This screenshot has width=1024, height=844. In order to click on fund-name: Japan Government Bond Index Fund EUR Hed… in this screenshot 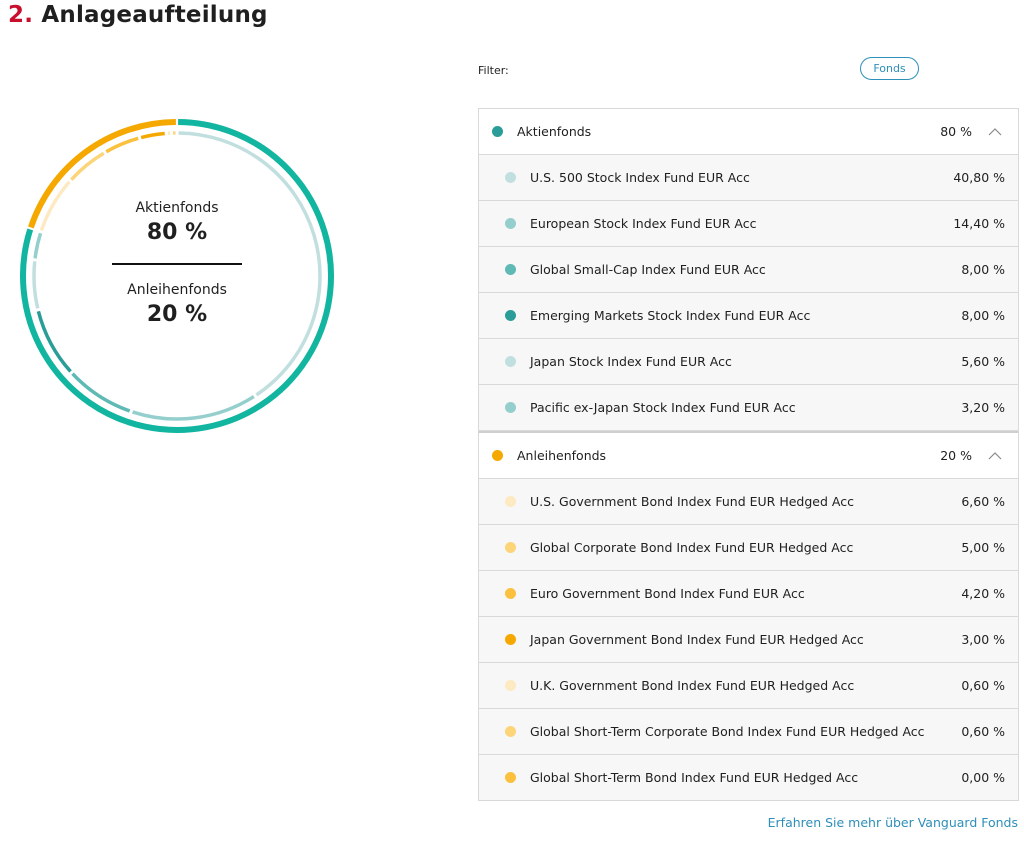, I will do `click(697, 639)`.